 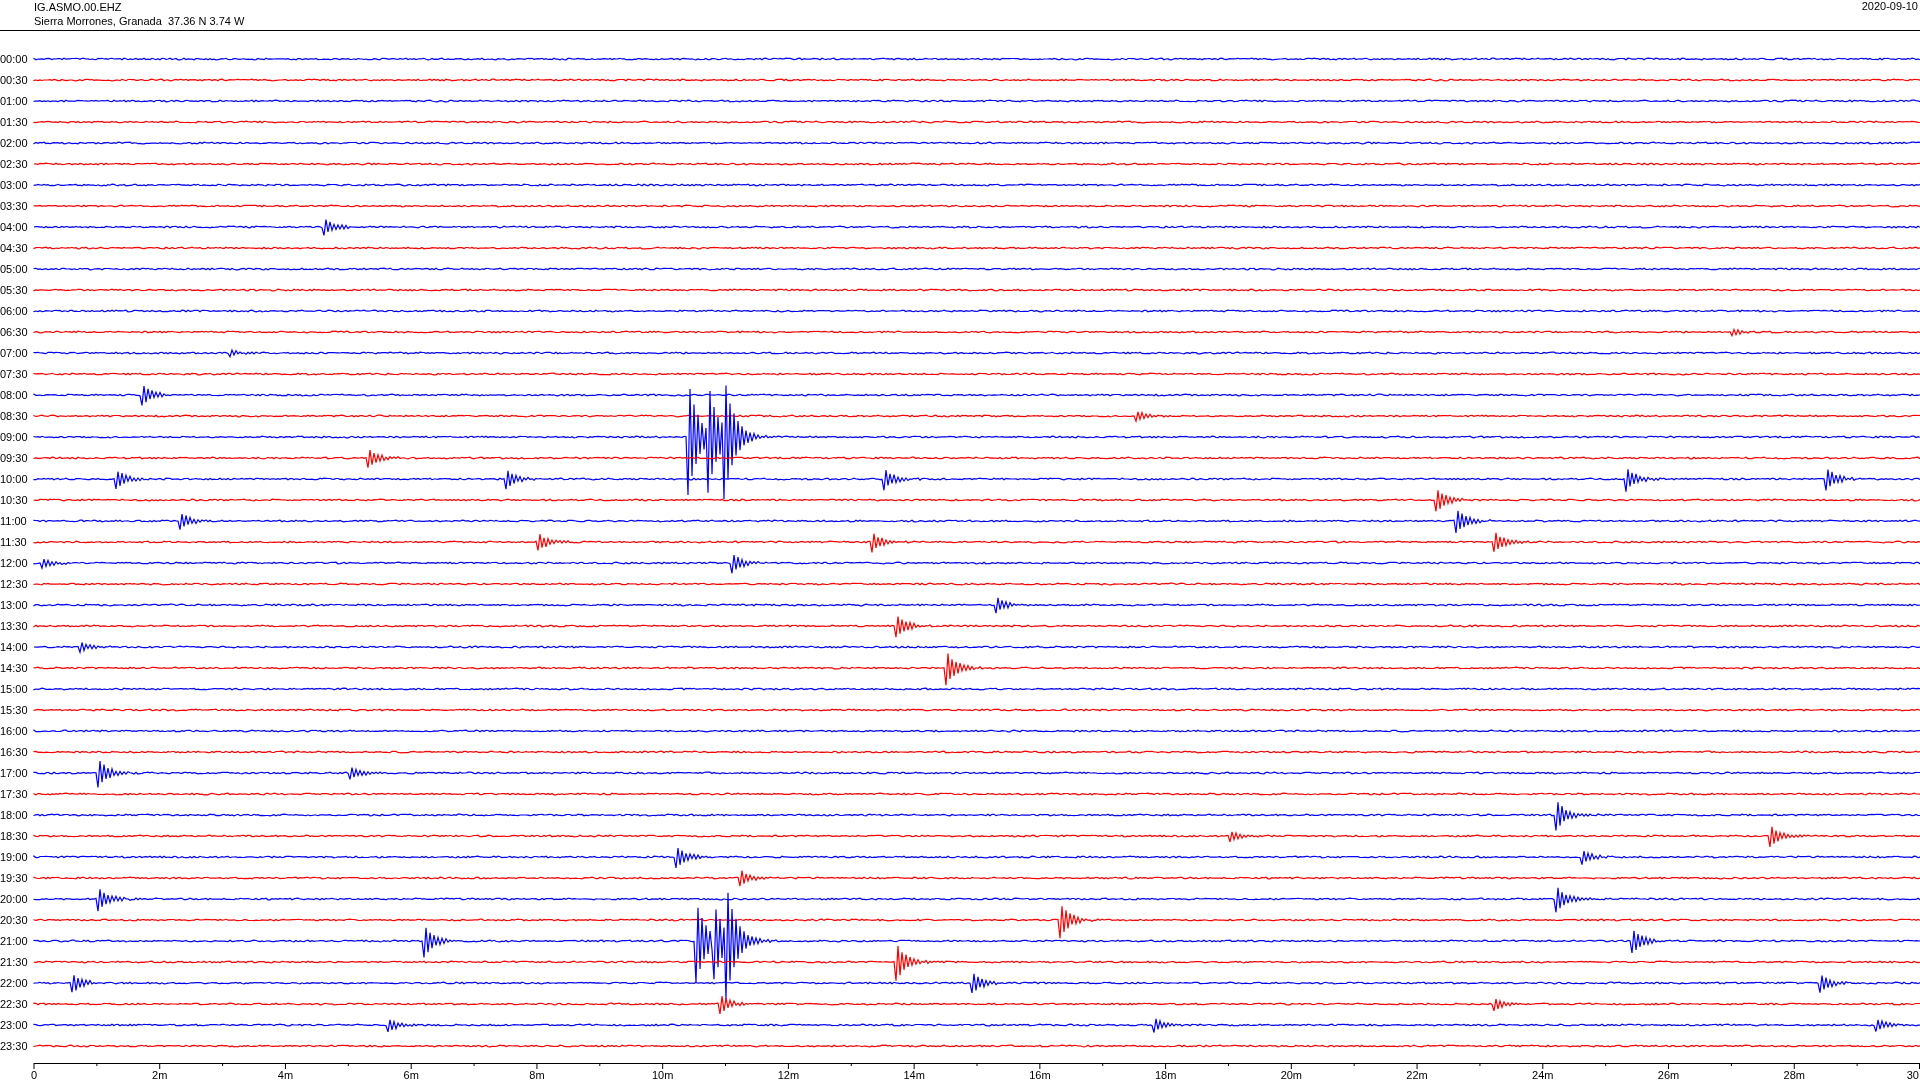 I want to click on time-label: 14:00, so click(x=14, y=647).